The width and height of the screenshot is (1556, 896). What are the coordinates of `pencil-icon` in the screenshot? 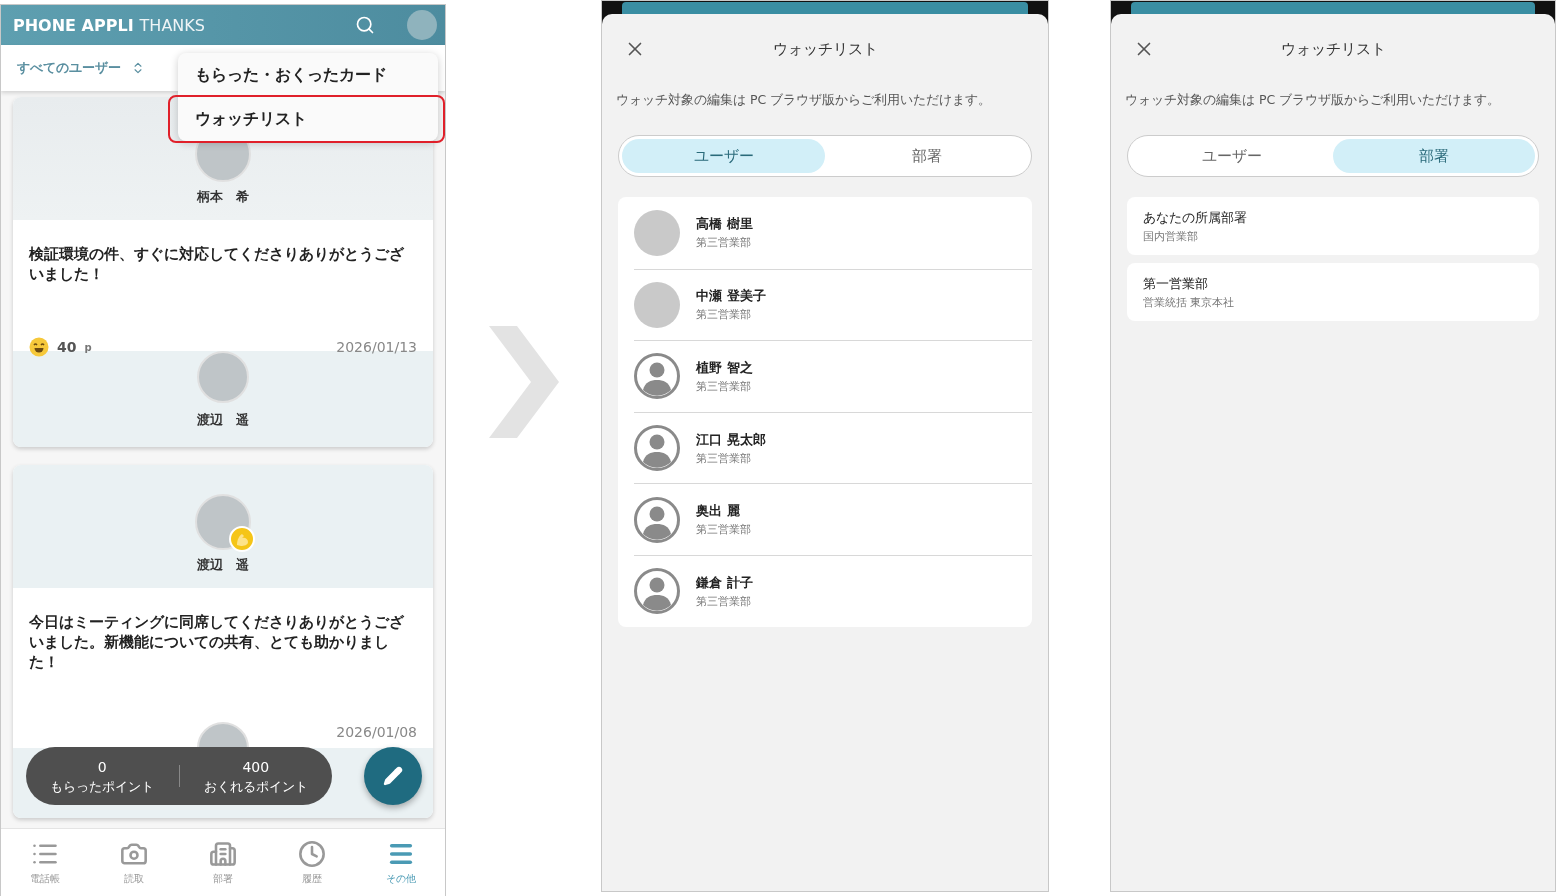 It's located at (393, 776).